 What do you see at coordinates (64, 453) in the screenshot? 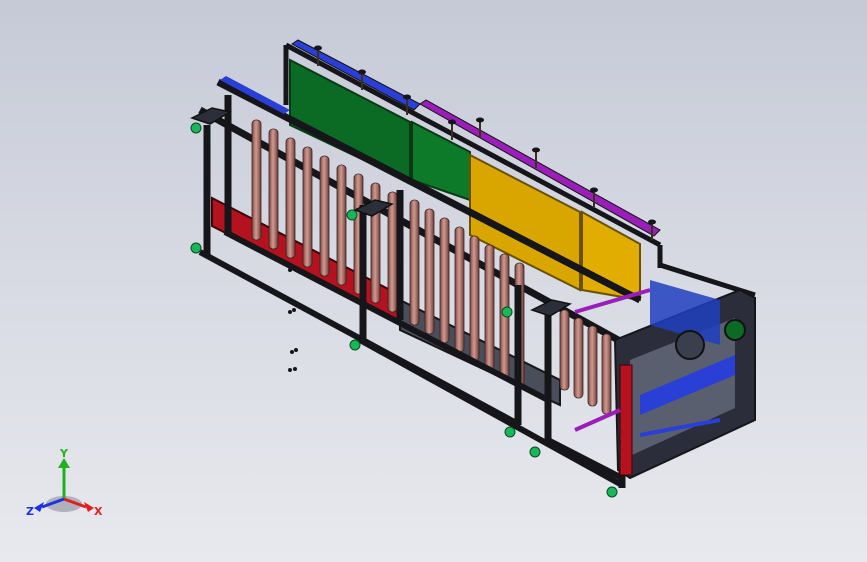
I see `y-axis-label: Y` at bounding box center [64, 453].